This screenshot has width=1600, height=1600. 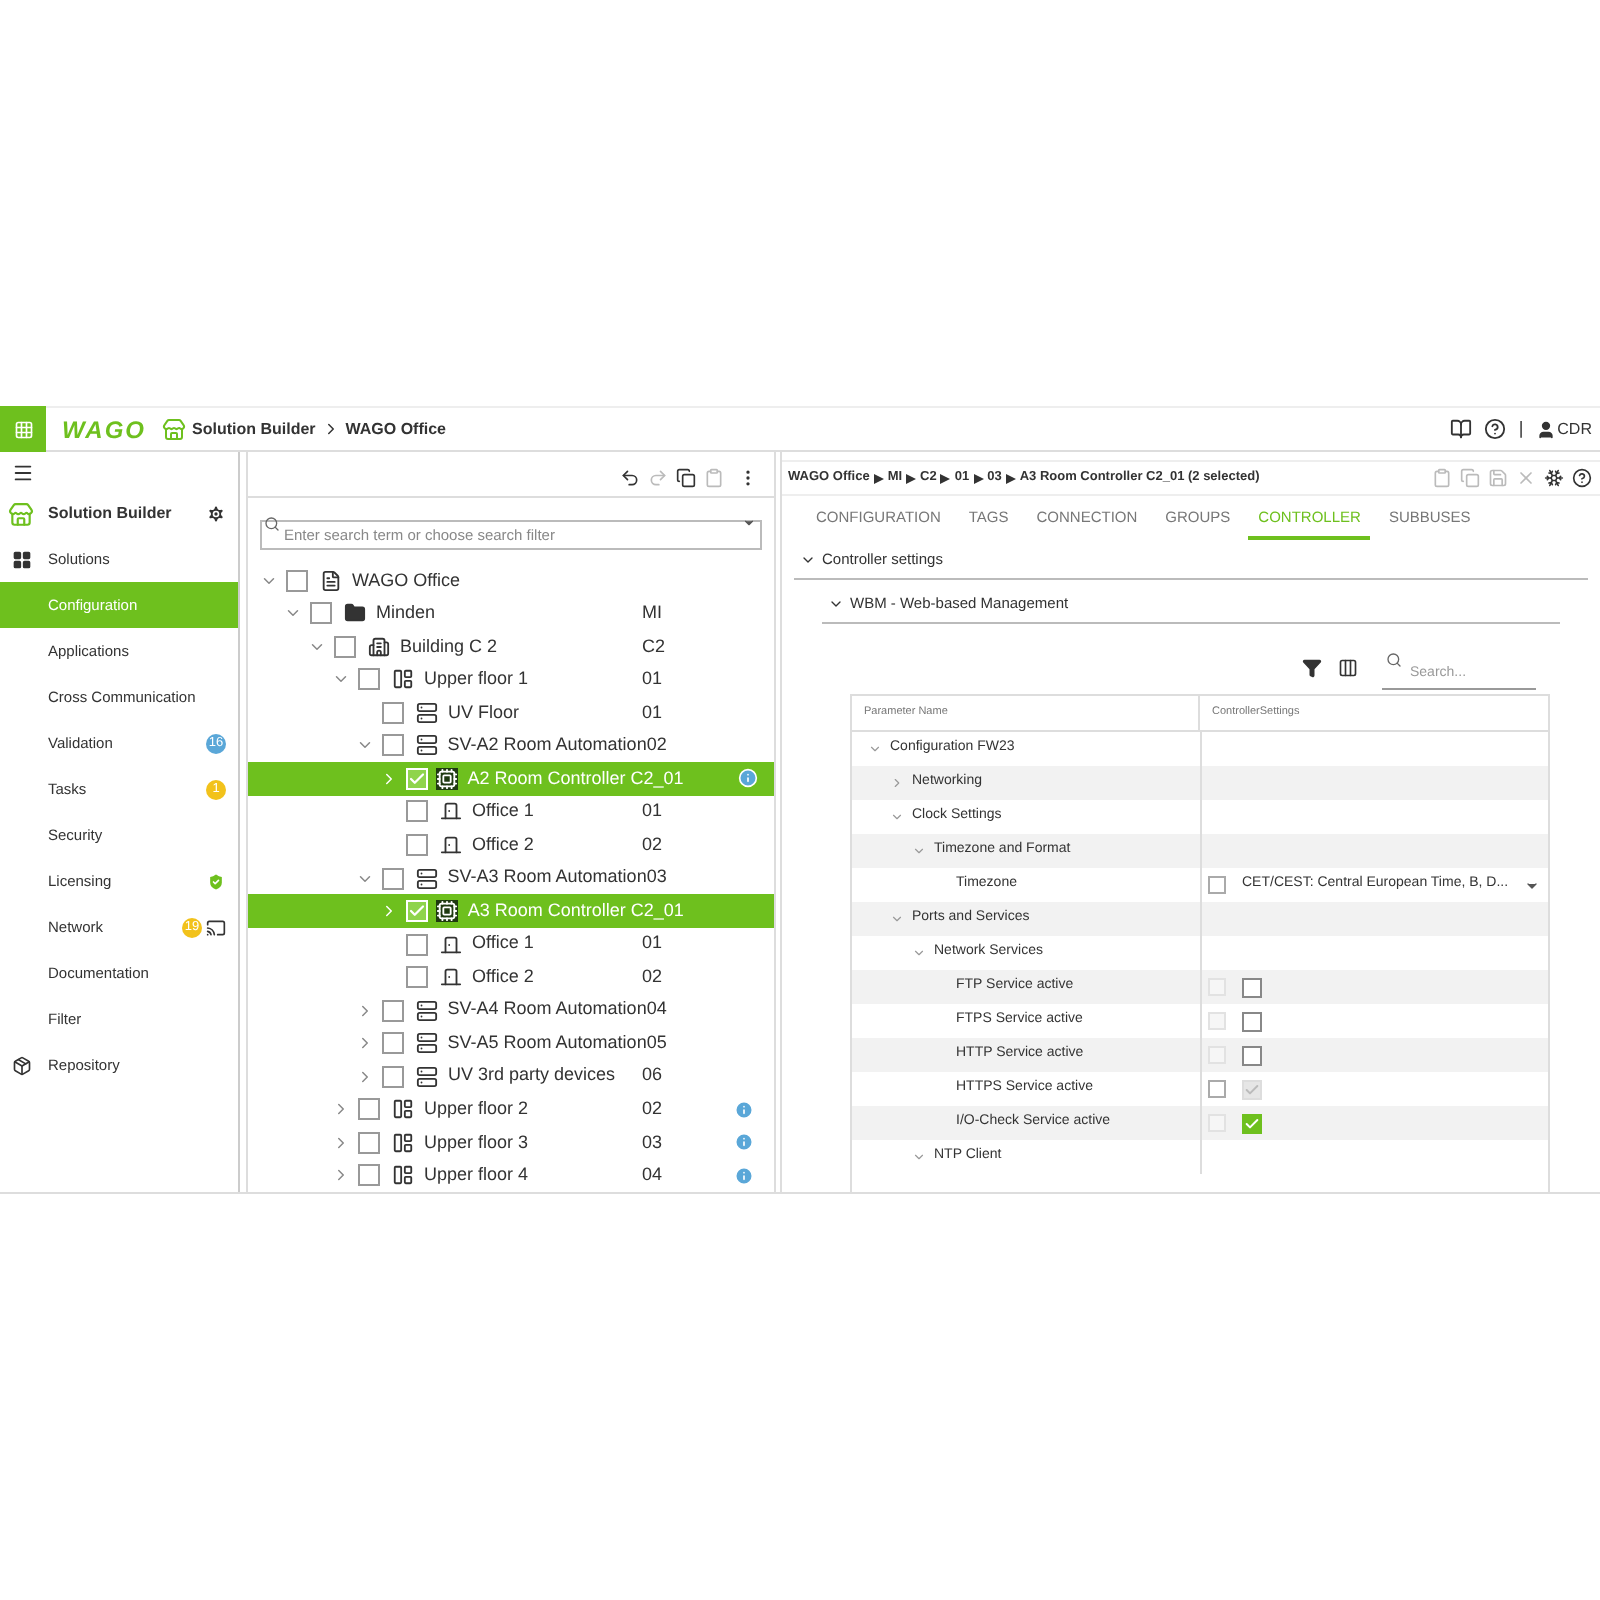 I want to click on tree-item: SV-A5 Room Automation05, so click(x=511, y=1043).